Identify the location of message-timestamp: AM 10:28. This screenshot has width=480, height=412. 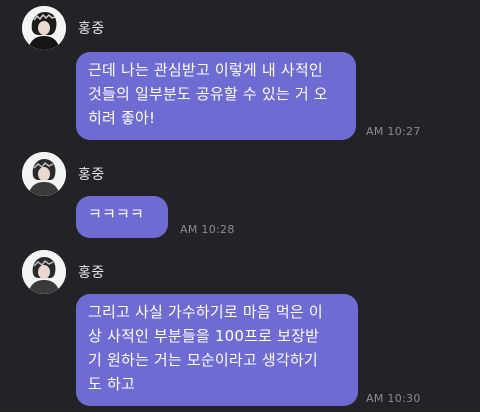
(207, 229).